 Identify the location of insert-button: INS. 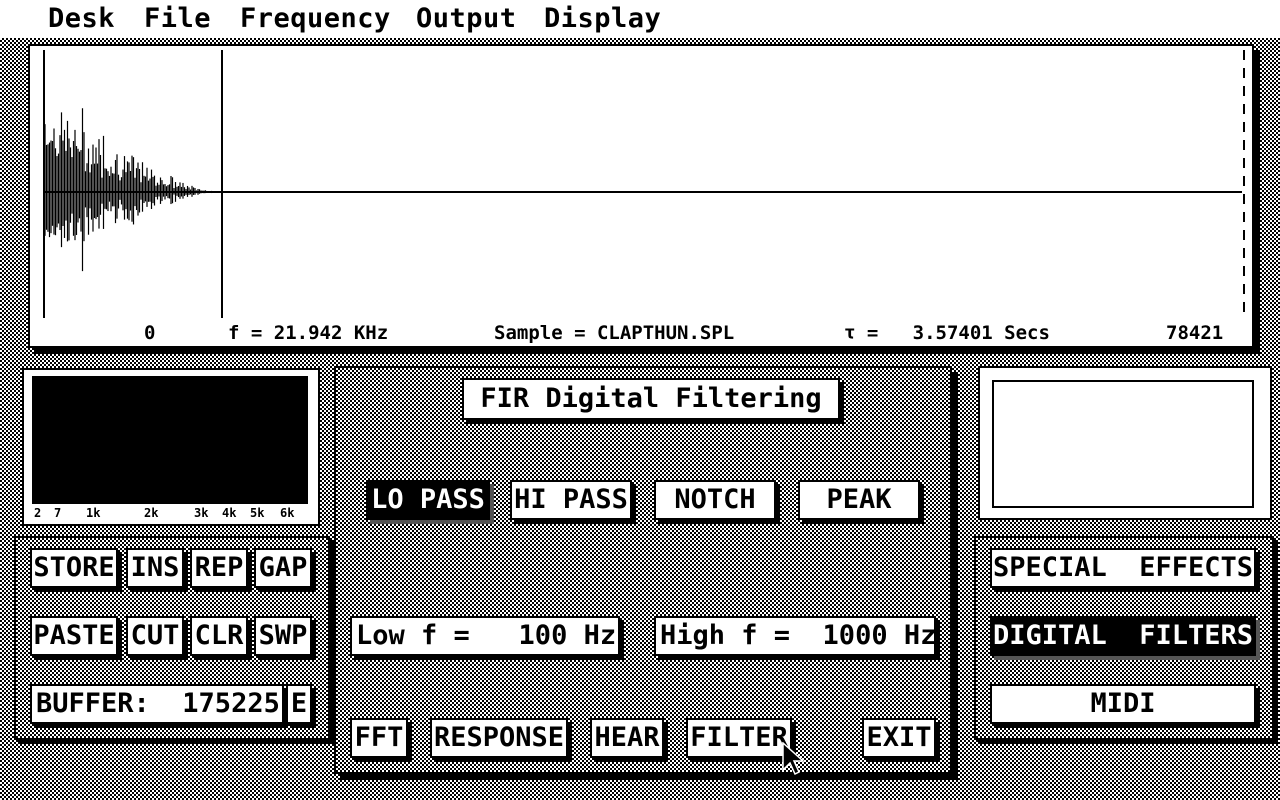
(155, 568).